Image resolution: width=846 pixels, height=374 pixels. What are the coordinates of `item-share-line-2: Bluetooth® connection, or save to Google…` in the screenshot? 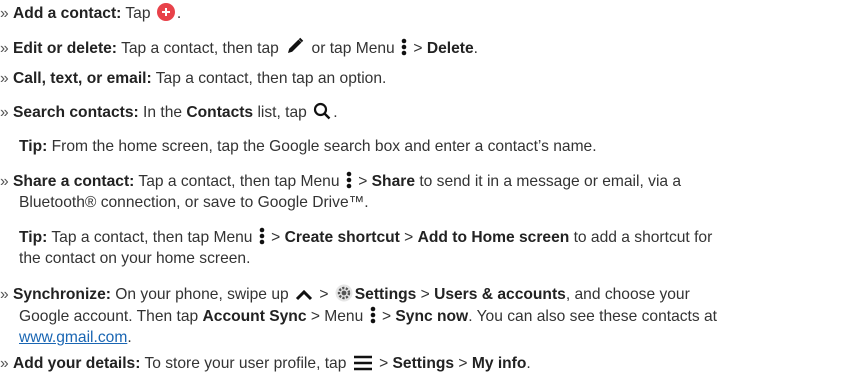 It's located at (194, 203).